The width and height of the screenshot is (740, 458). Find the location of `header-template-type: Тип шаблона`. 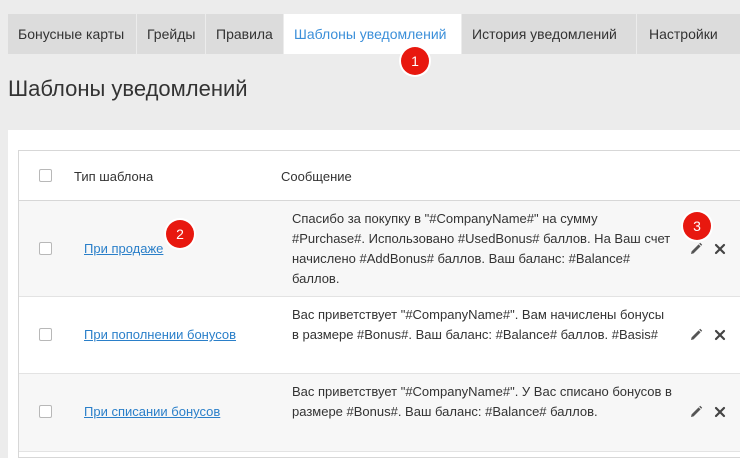

header-template-type: Тип шаблона is located at coordinates (114, 176).